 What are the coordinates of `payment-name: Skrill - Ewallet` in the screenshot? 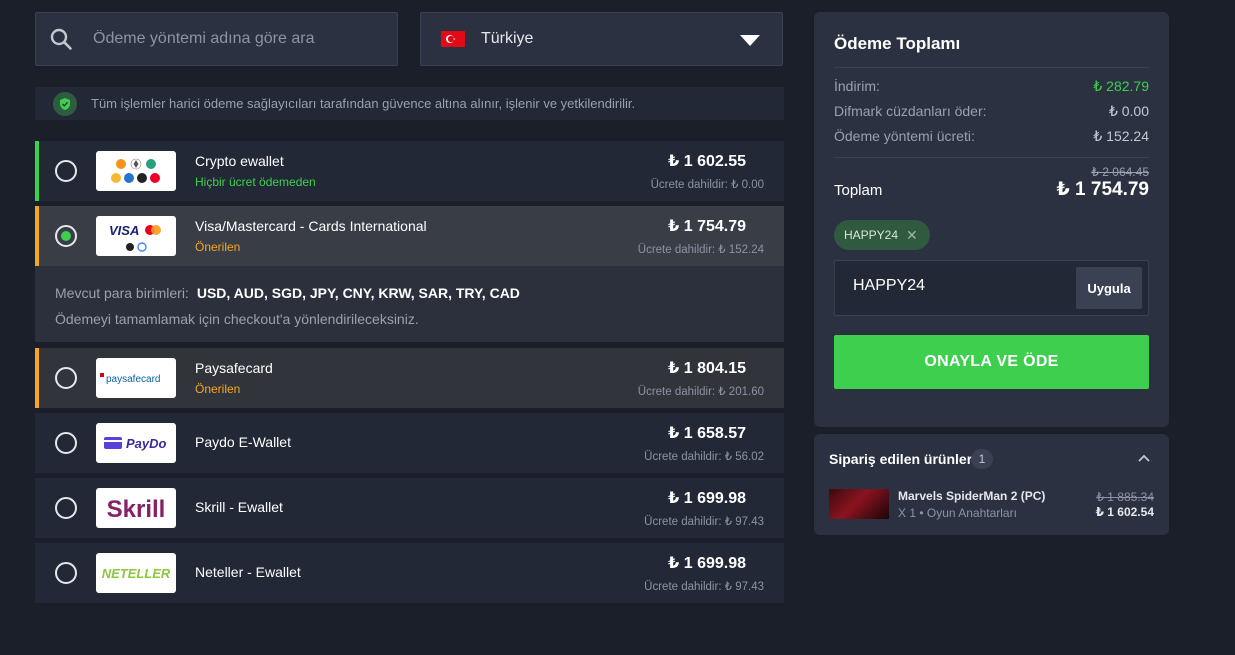 It's located at (239, 507).